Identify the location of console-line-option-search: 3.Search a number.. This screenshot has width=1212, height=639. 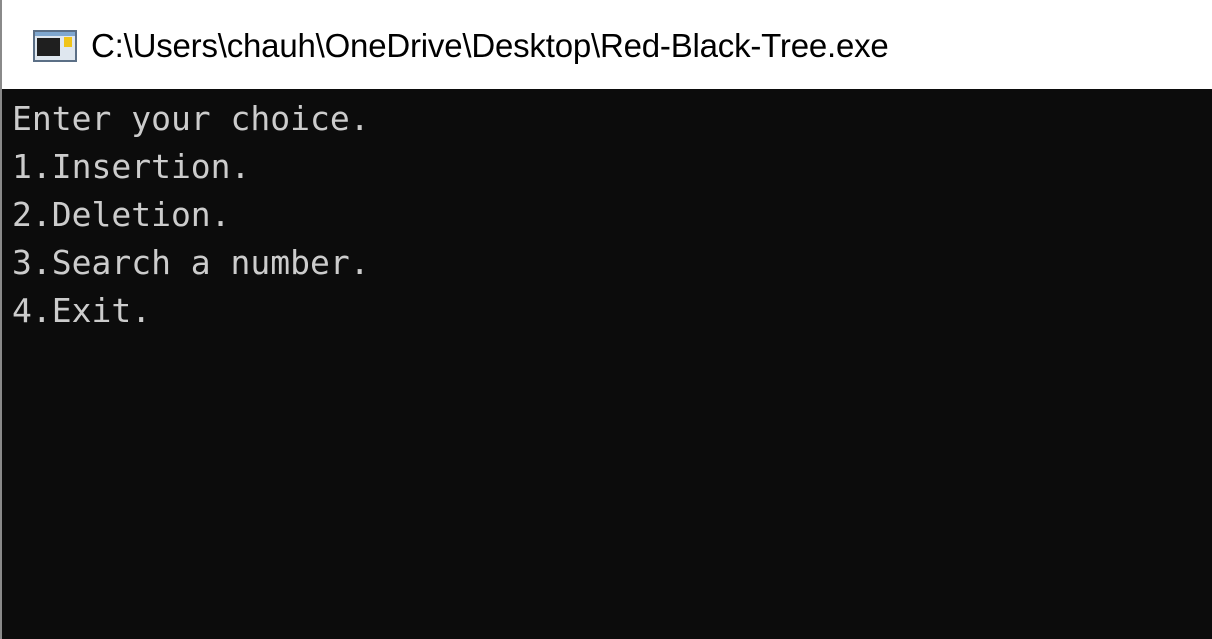
(191, 262).